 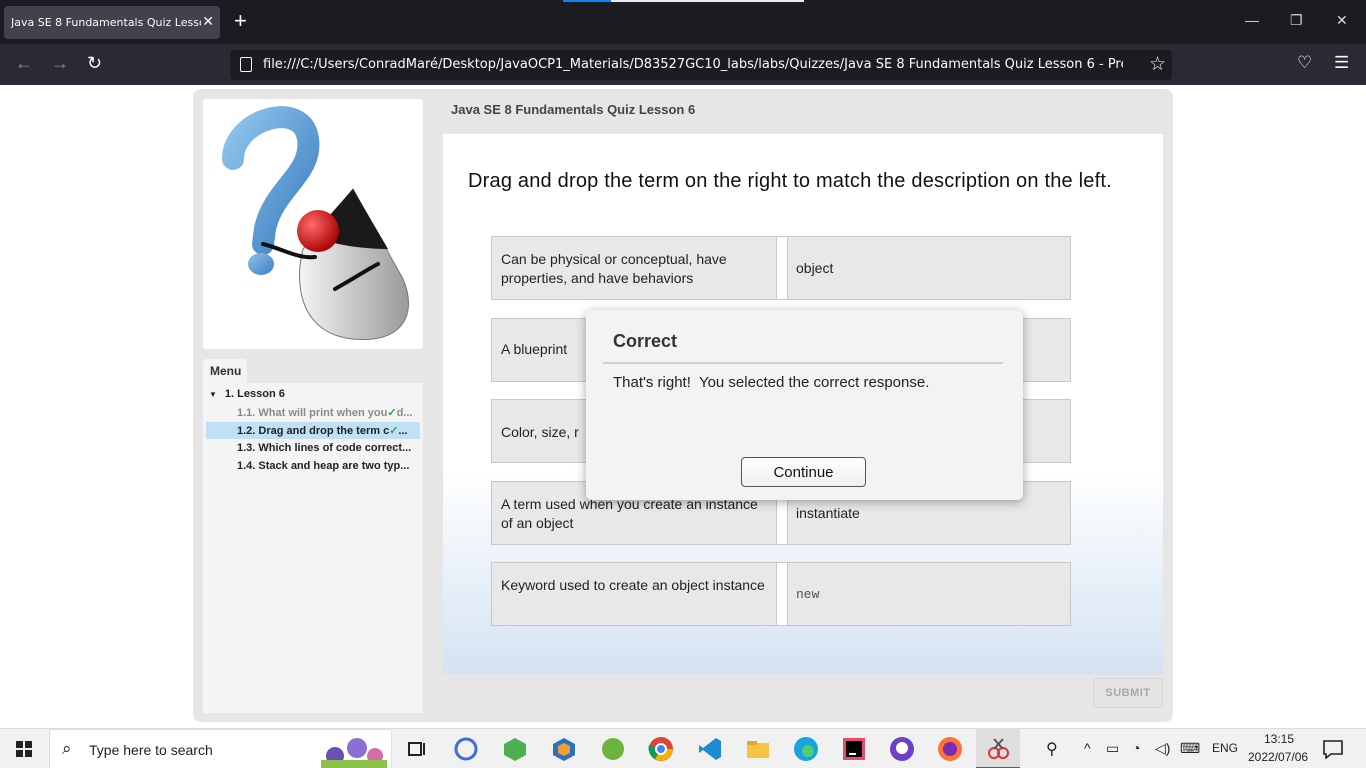 What do you see at coordinates (1341, 63) in the screenshot?
I see `hamburger-menu-icon: ☰` at bounding box center [1341, 63].